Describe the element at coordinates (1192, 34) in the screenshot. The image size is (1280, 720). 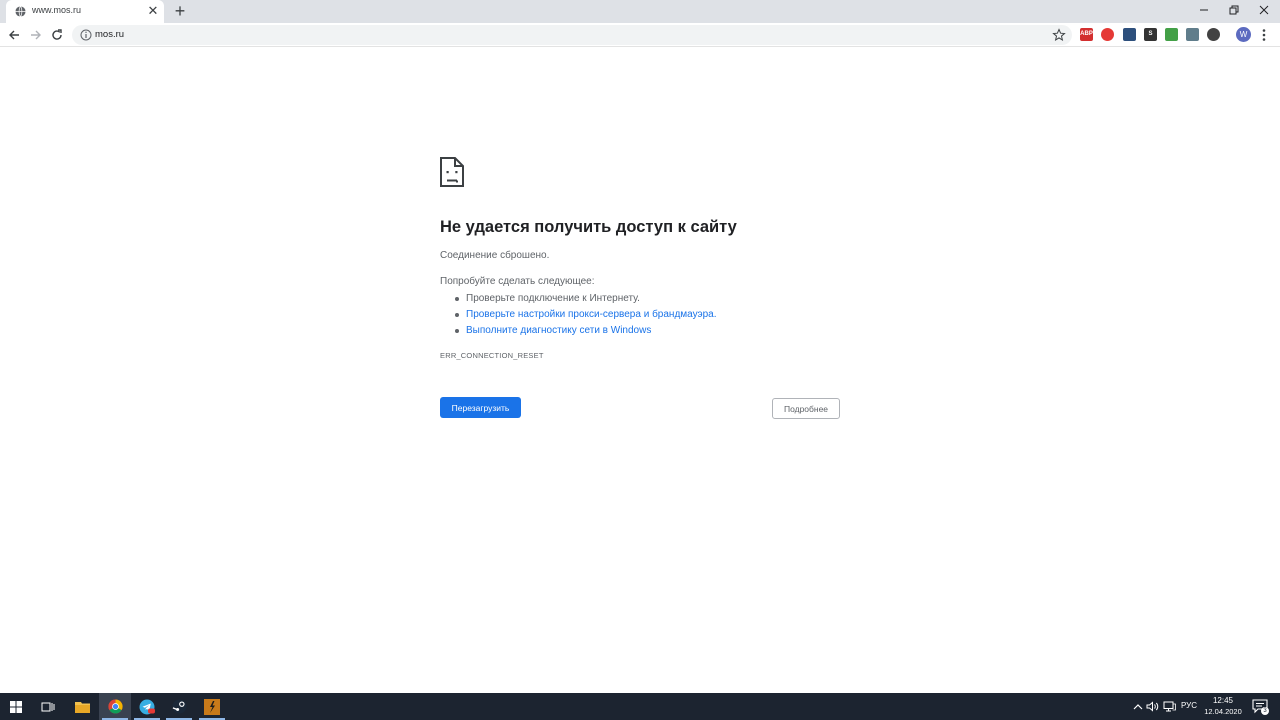
I see `extension-photo-icon` at that location.